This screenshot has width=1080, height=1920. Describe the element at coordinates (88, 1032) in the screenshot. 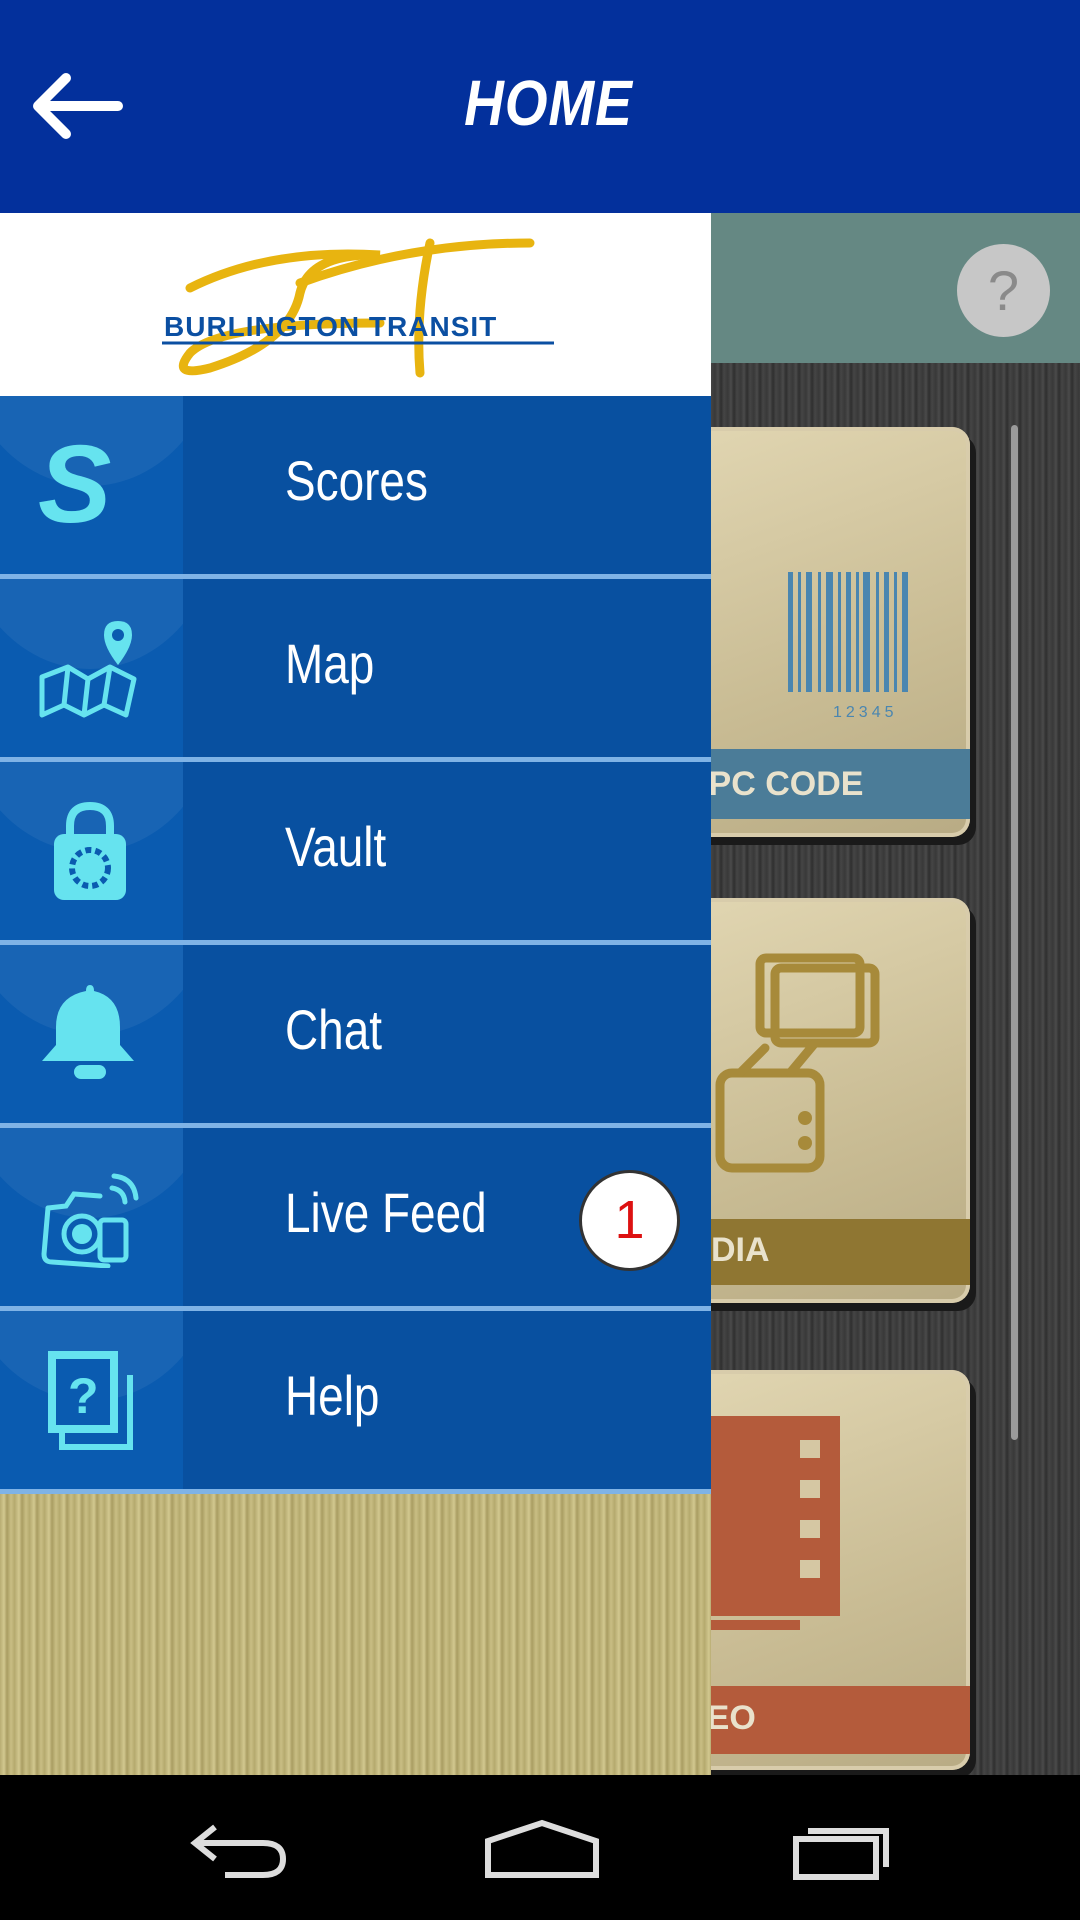

I see `bell-icon` at that location.